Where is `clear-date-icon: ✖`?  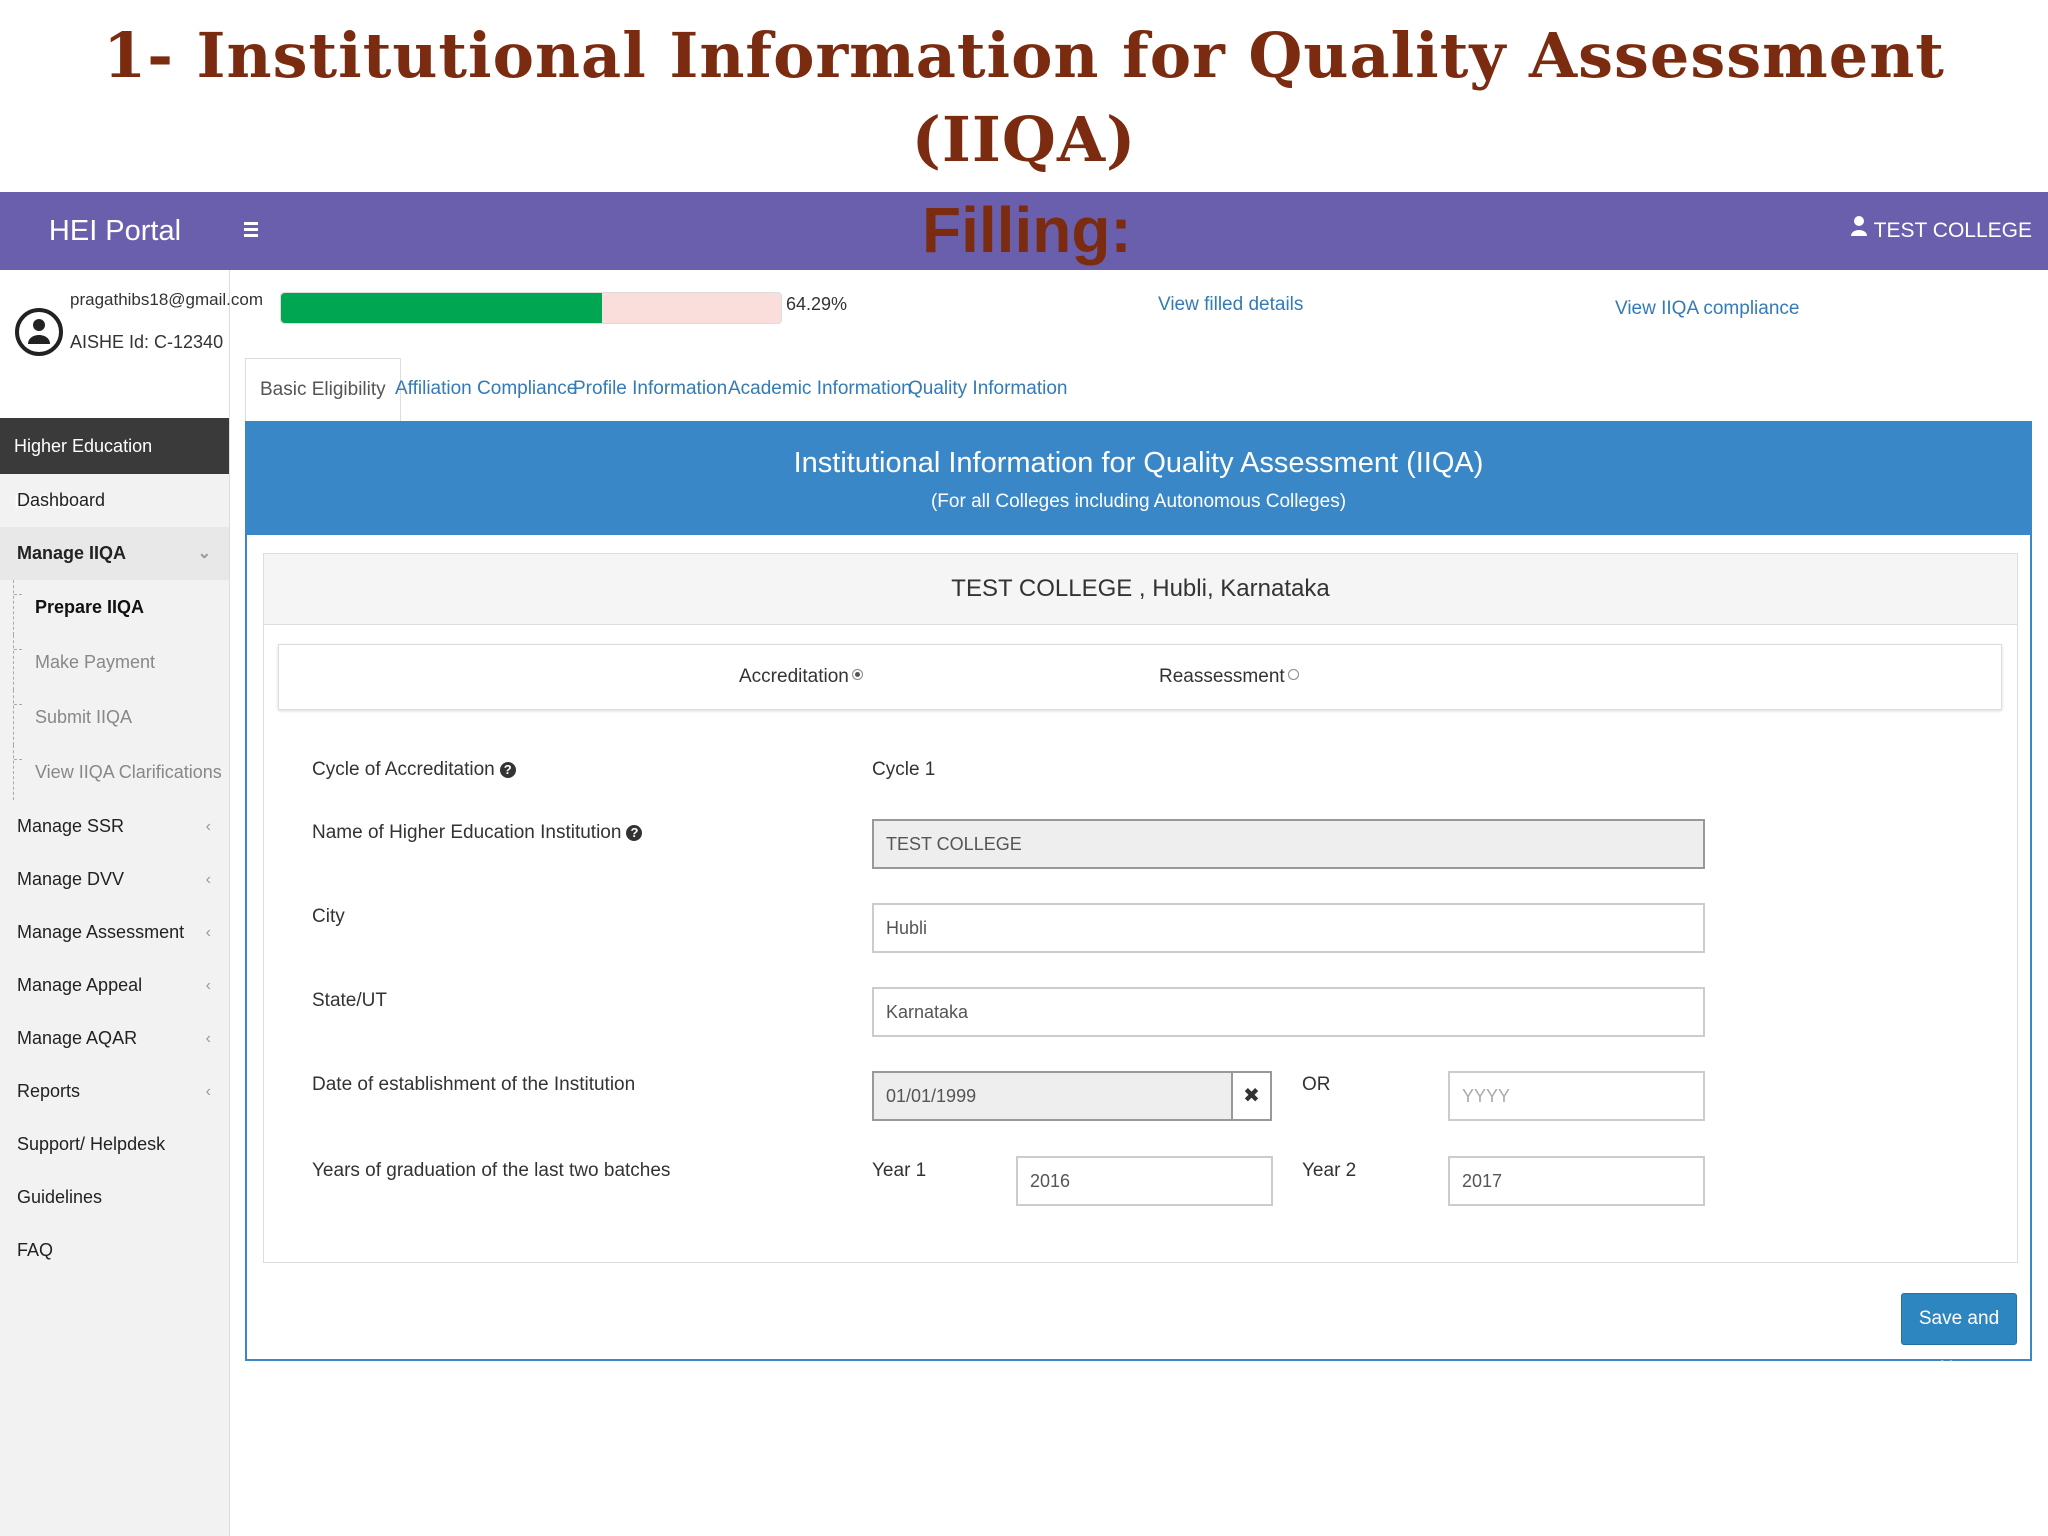 clear-date-icon: ✖ is located at coordinates (1252, 1096).